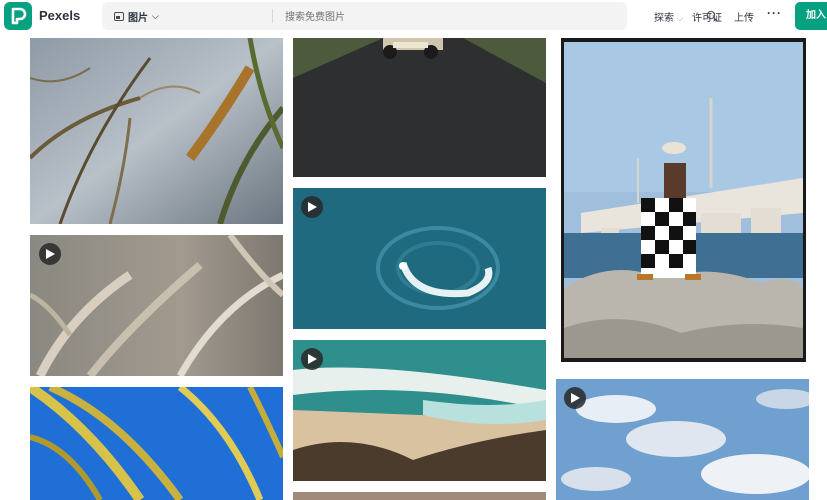 This screenshot has height=500, width=827. Describe the element at coordinates (811, 16) in the screenshot. I see `join-button: 加入` at that location.